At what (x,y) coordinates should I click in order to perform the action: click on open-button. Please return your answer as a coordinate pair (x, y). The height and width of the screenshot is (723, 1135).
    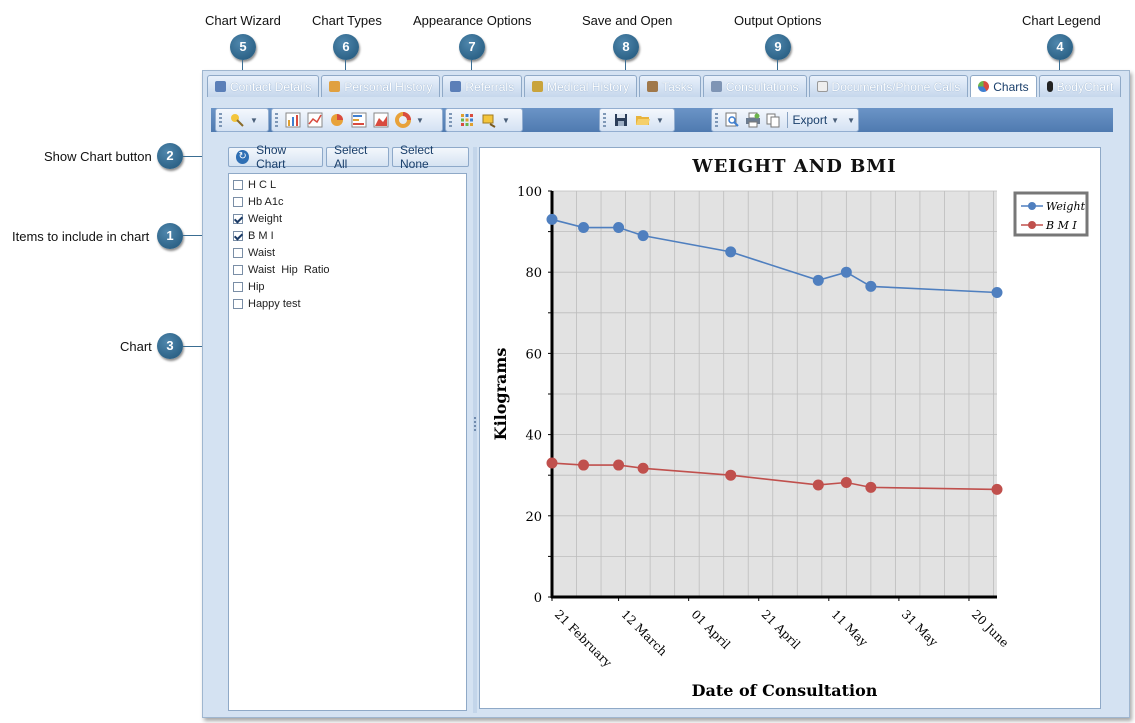
    Looking at the image, I should click on (643, 120).